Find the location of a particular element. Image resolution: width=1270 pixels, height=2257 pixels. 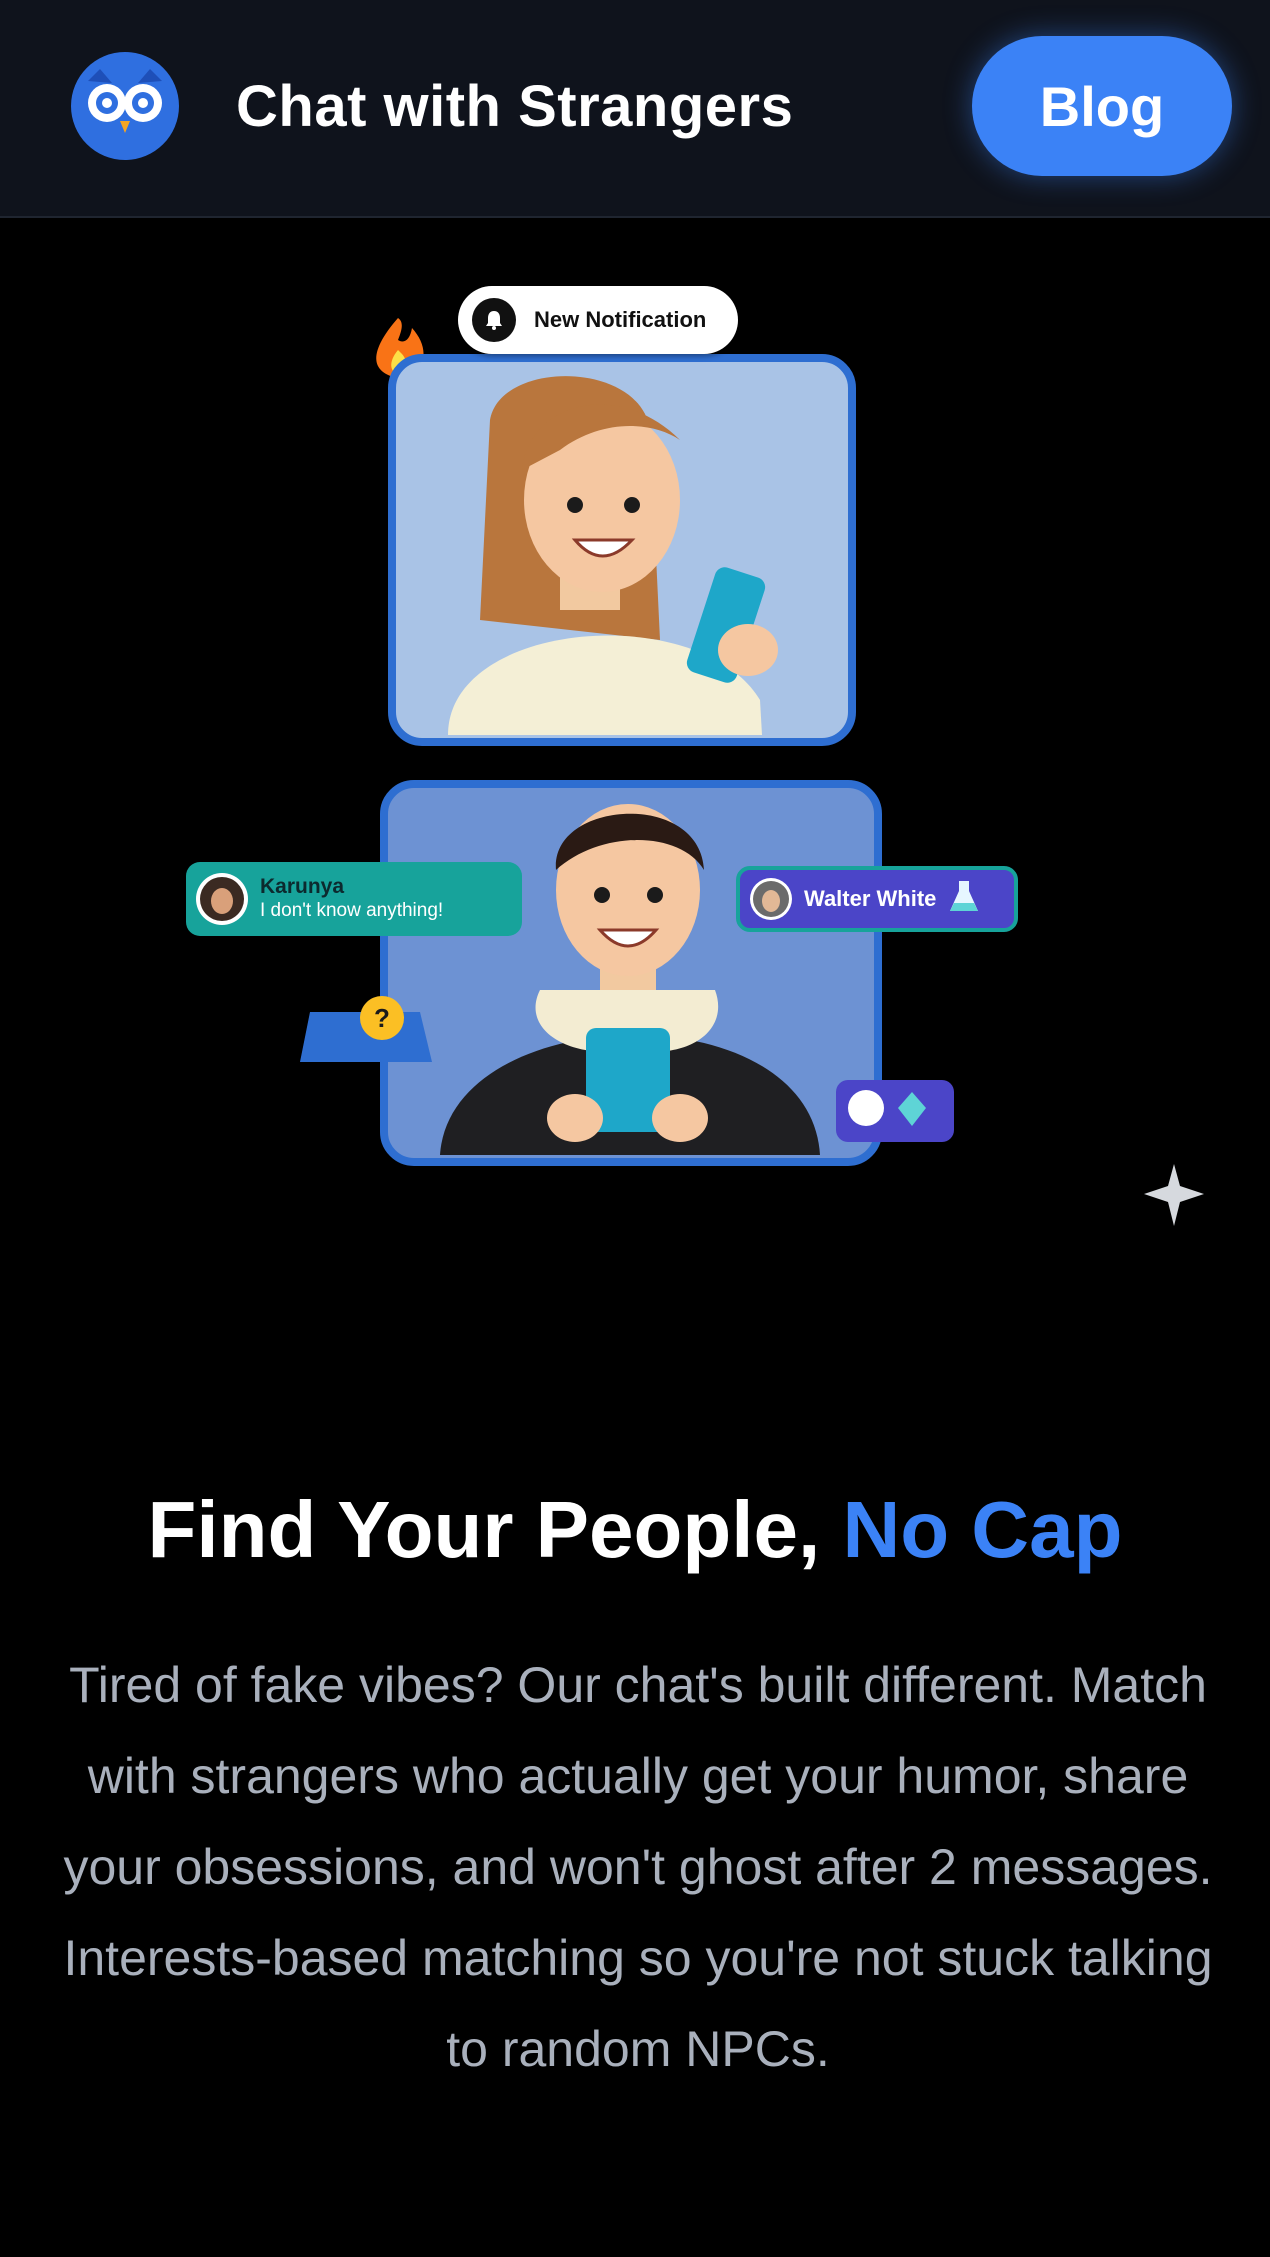

headline-text: Find Your People, is located at coordinates (495, 1529).